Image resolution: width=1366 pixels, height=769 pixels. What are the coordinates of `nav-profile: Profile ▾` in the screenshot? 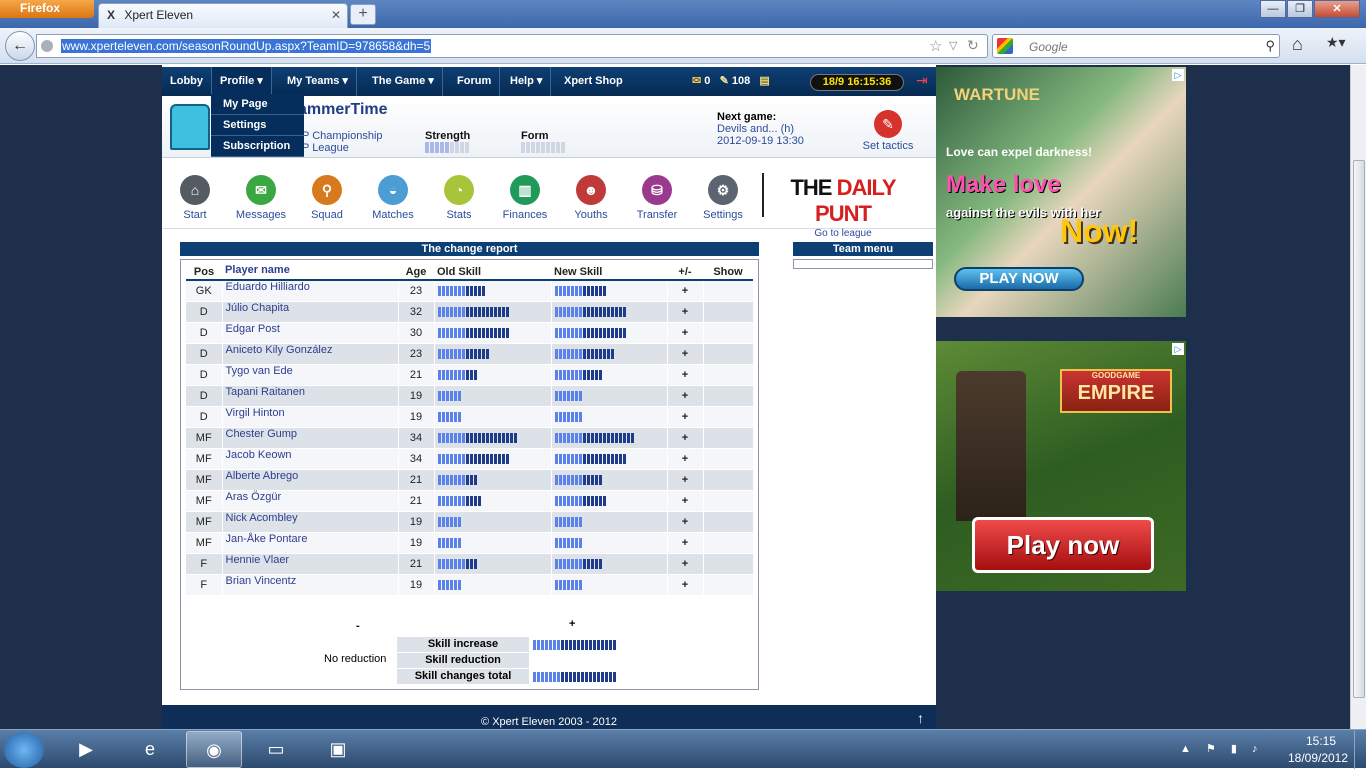 It's located at (242, 81).